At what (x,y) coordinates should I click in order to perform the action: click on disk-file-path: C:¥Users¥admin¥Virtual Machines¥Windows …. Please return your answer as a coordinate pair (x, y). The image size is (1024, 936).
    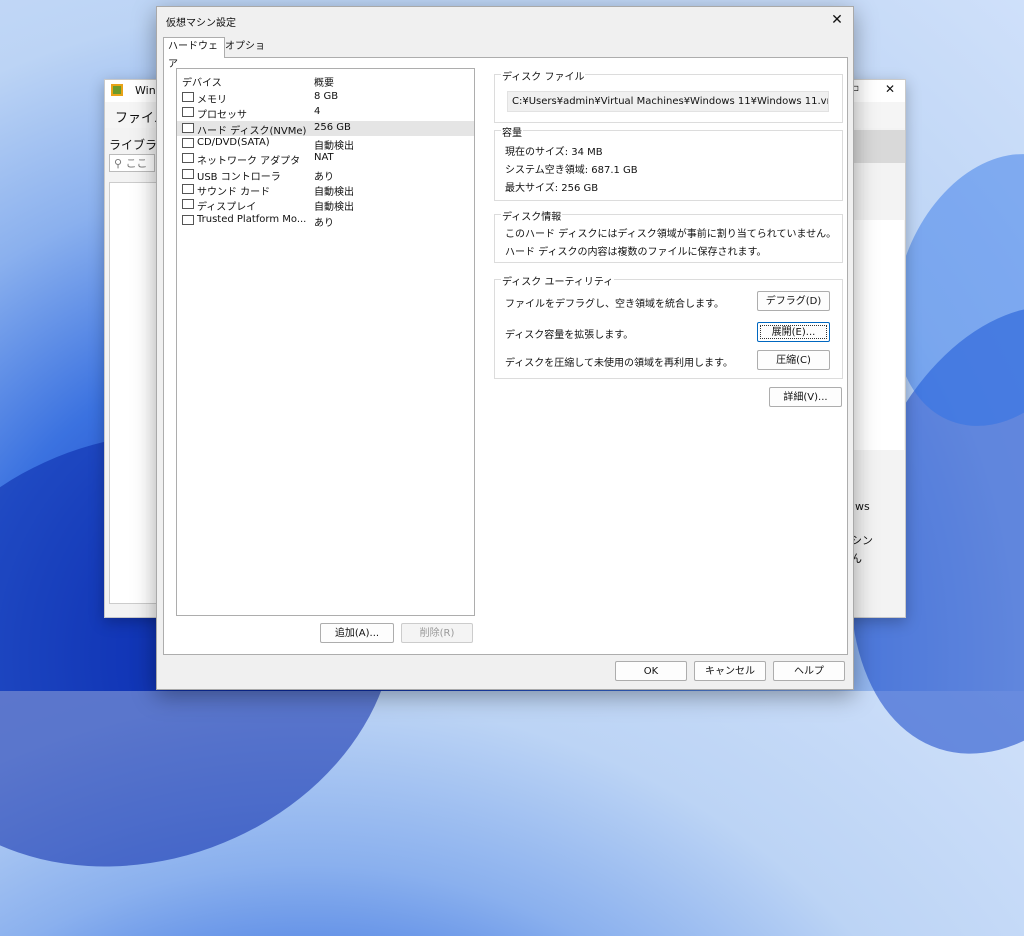
    Looking at the image, I should click on (668, 101).